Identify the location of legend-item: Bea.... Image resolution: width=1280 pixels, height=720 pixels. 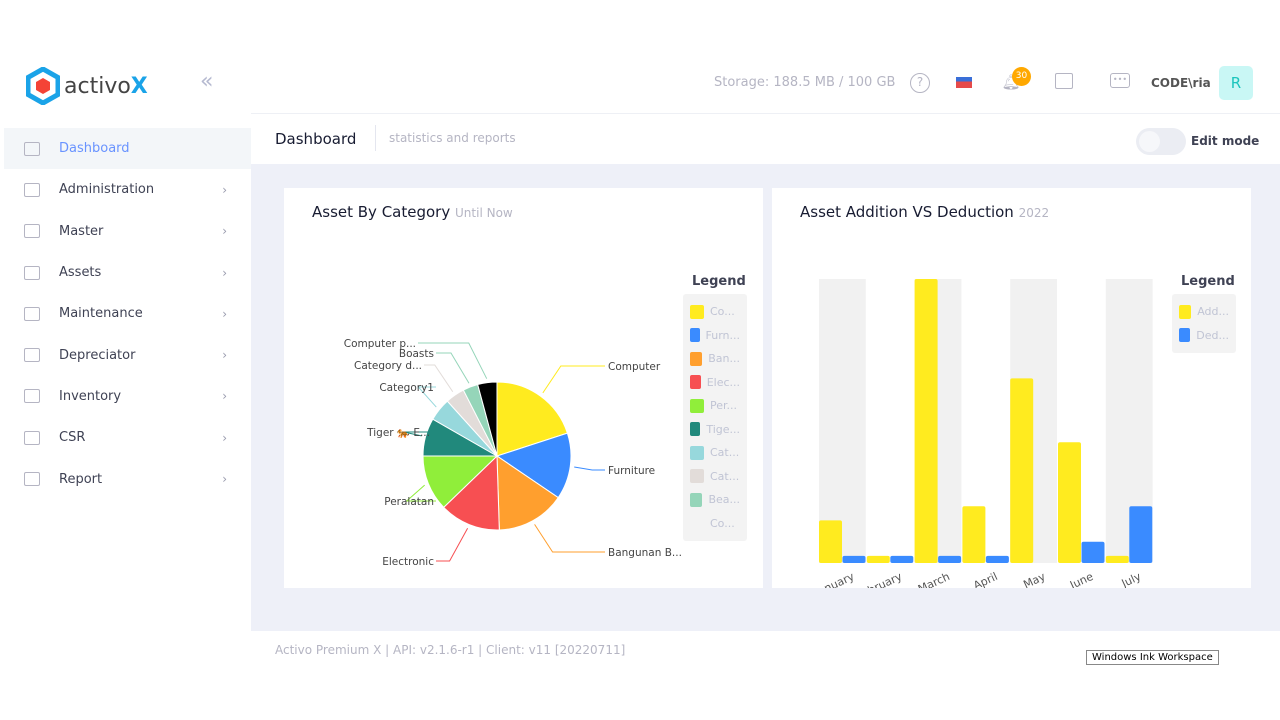
(715, 500).